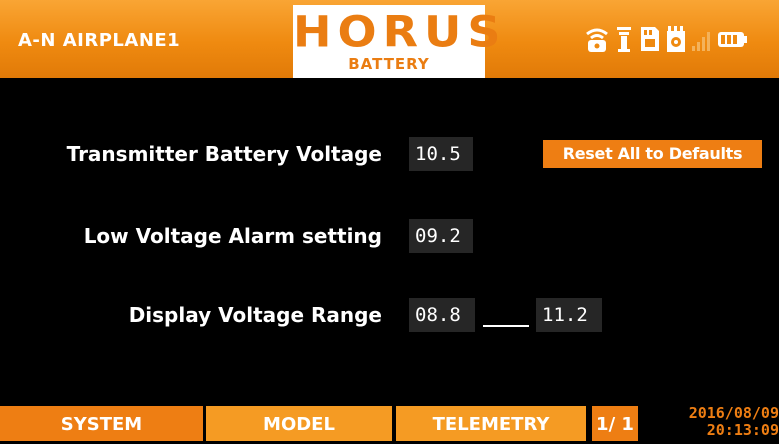 This screenshot has height=444, width=779. What do you see at coordinates (442, 315) in the screenshot?
I see `range-min-value: 08.8` at bounding box center [442, 315].